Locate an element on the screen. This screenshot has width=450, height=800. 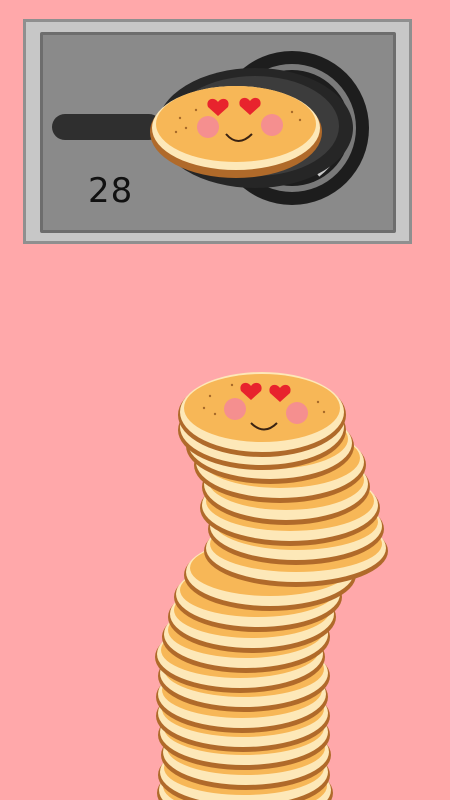
stacked-pancake is located at coordinates (262, 414).